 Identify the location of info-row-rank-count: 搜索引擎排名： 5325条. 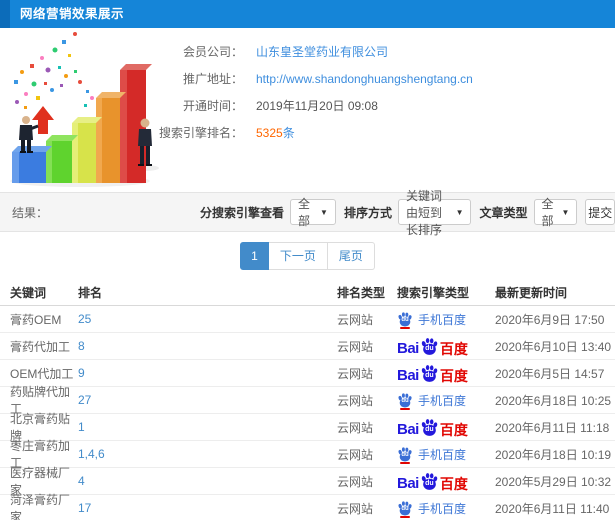
(307, 132).